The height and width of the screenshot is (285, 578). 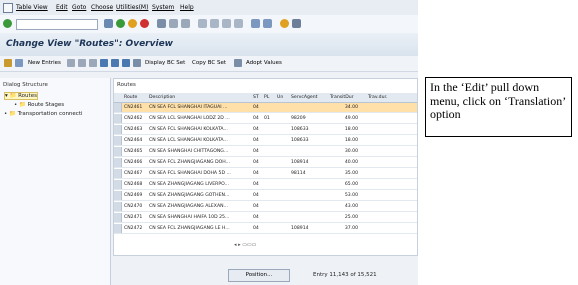 What do you see at coordinates (136, 140) in the screenshot?
I see `cell-route: CN2464` at bounding box center [136, 140].